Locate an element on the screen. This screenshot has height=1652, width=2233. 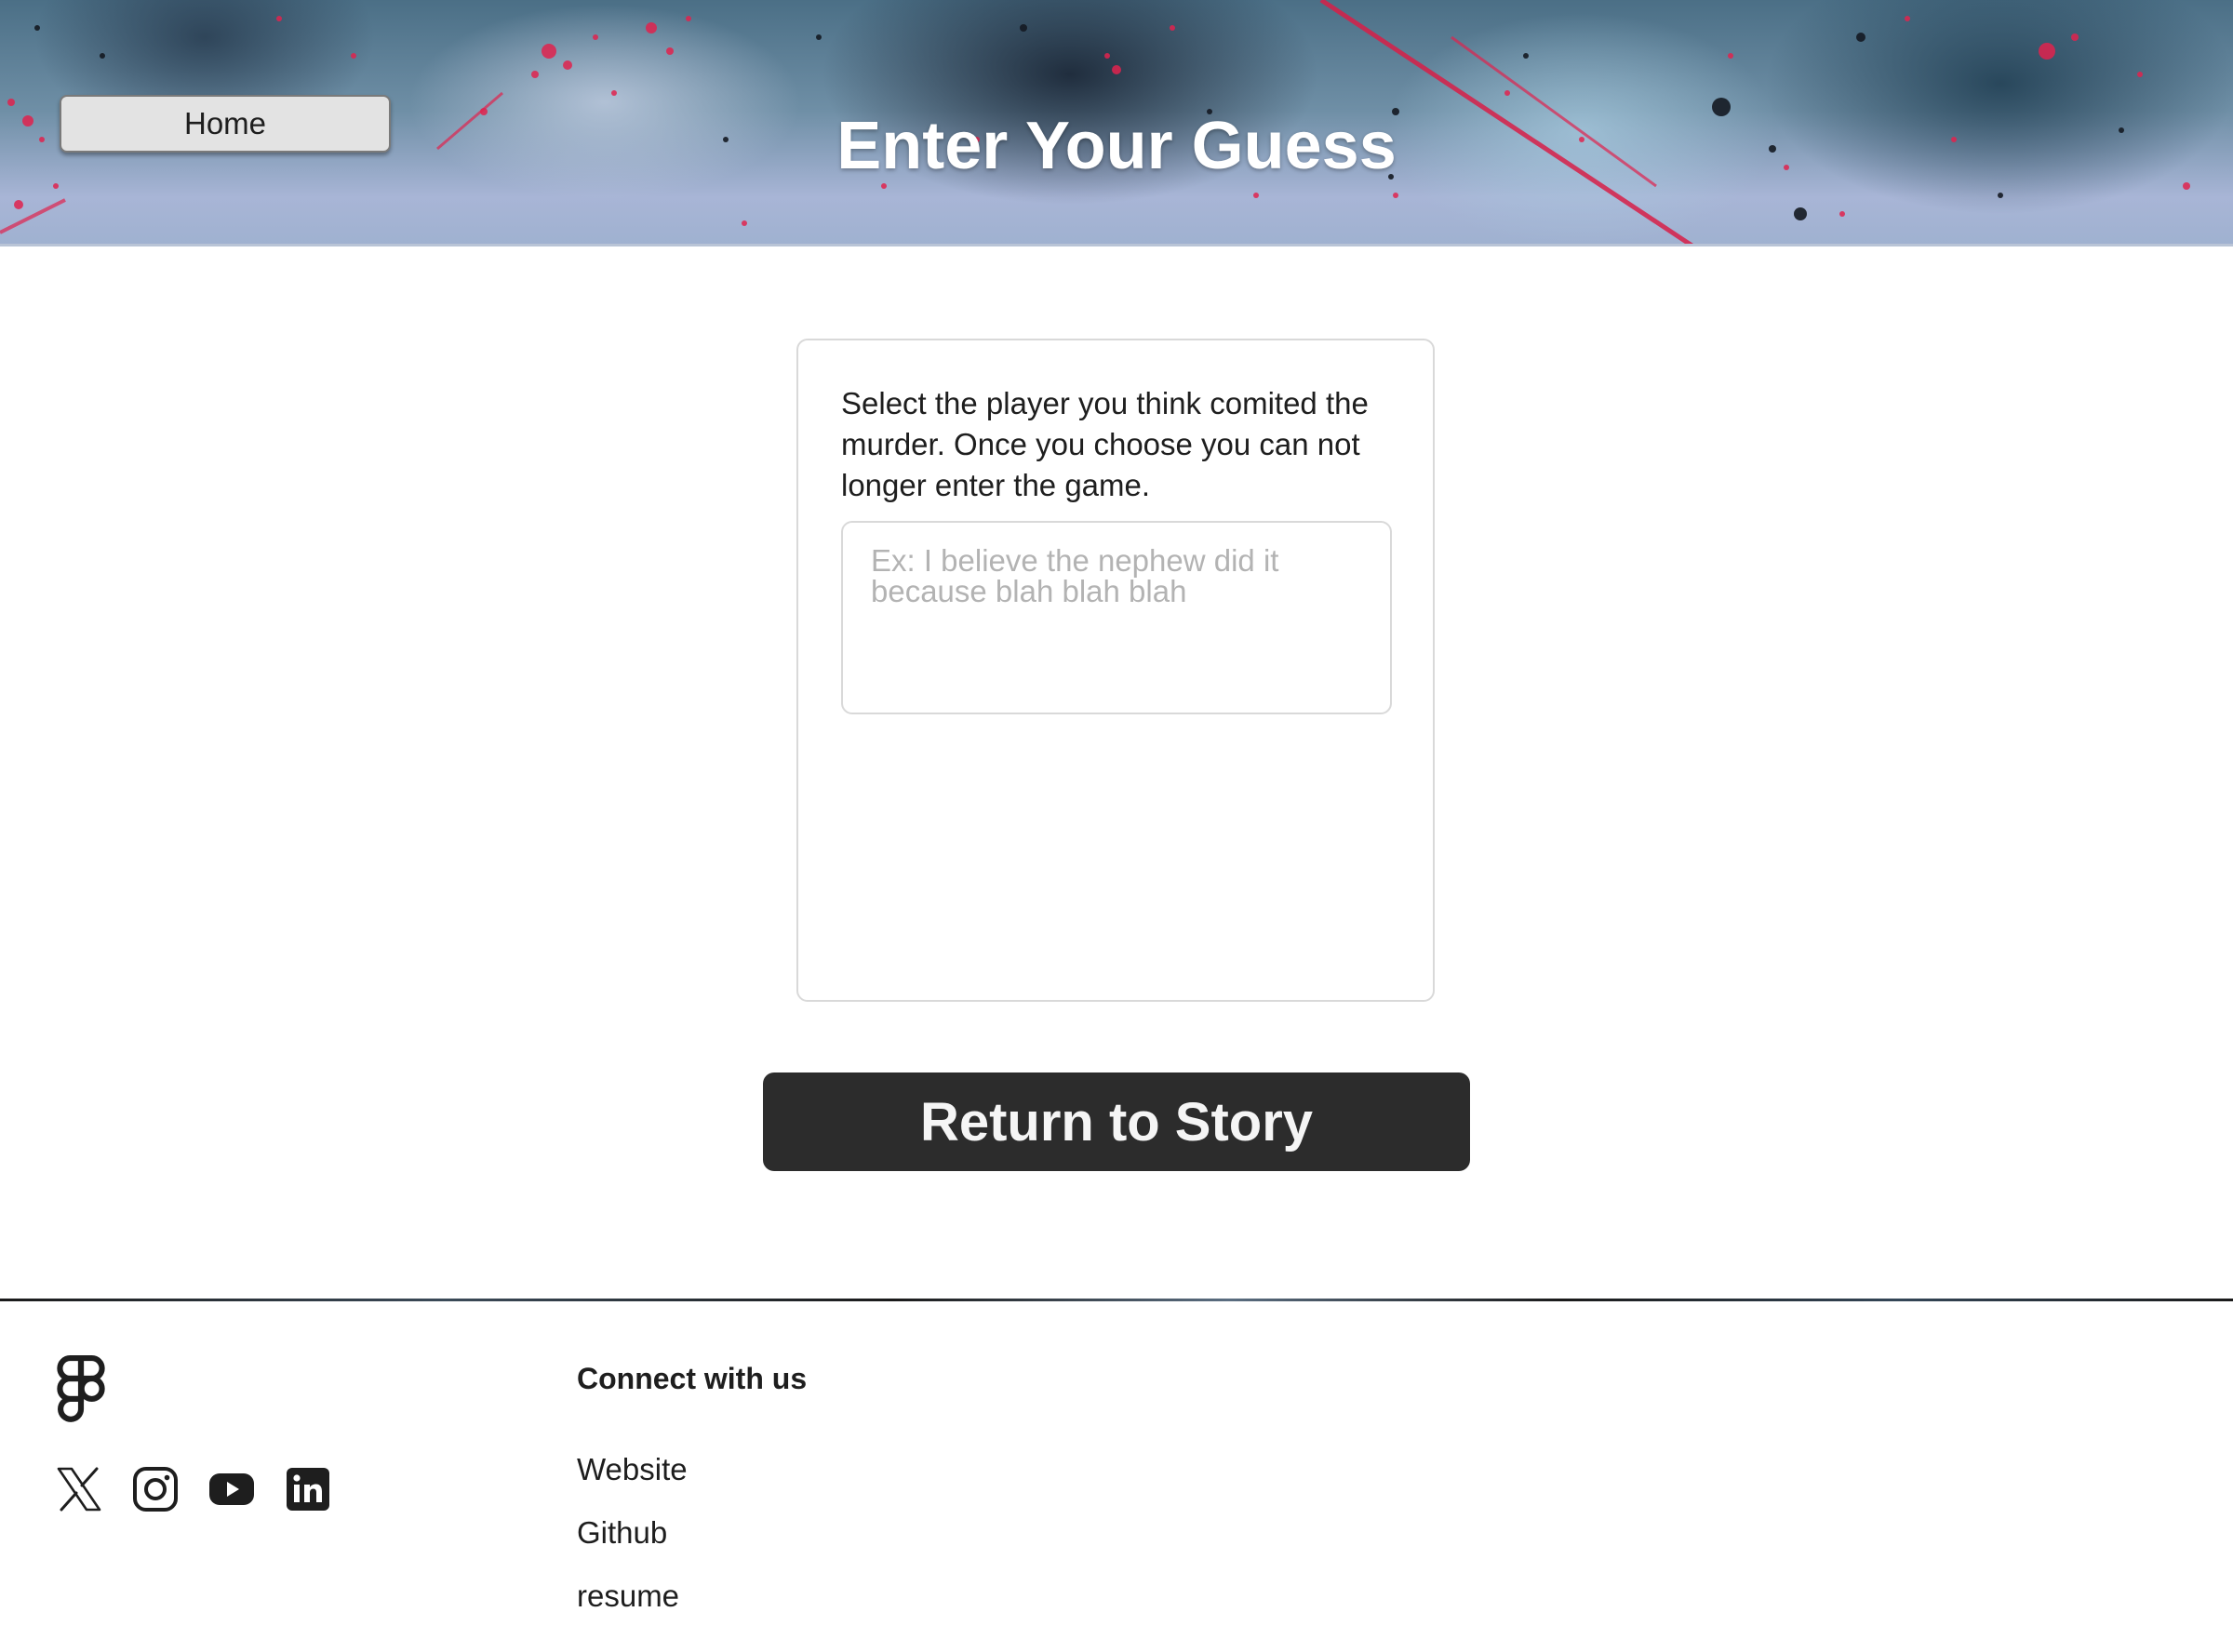
x-icon is located at coordinates (79, 1489).